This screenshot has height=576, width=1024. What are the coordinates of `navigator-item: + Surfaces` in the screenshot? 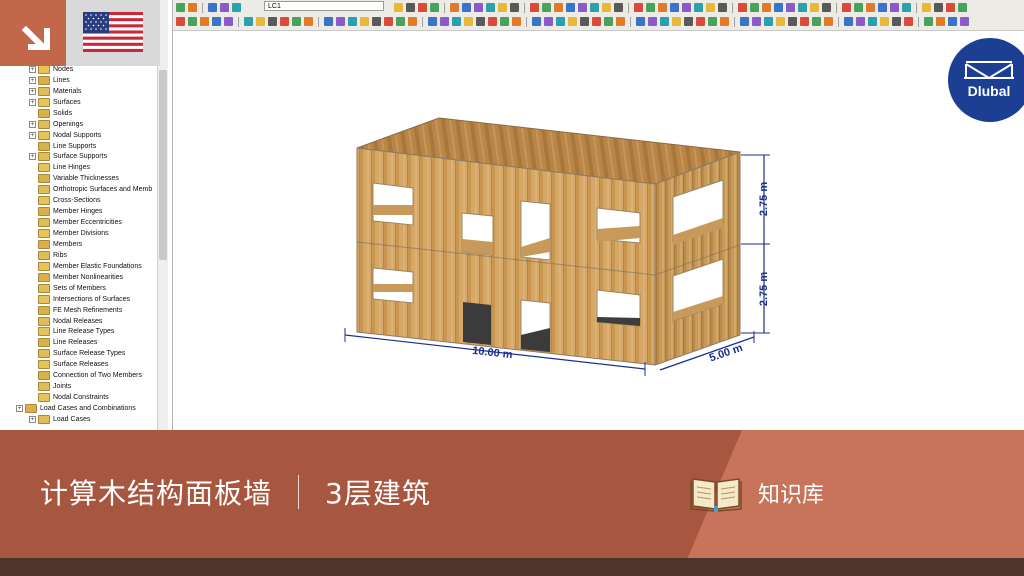 It's located at (78, 102).